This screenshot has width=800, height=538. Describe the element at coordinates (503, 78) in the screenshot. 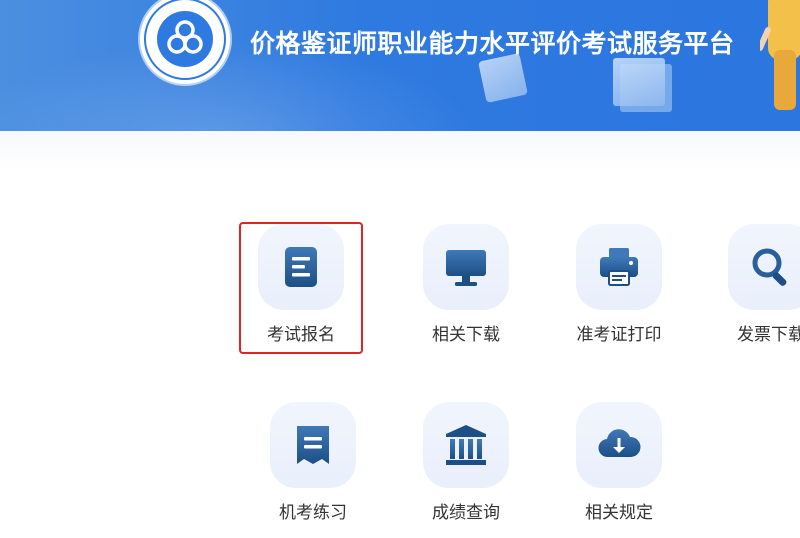

I see `decorative-photo` at that location.